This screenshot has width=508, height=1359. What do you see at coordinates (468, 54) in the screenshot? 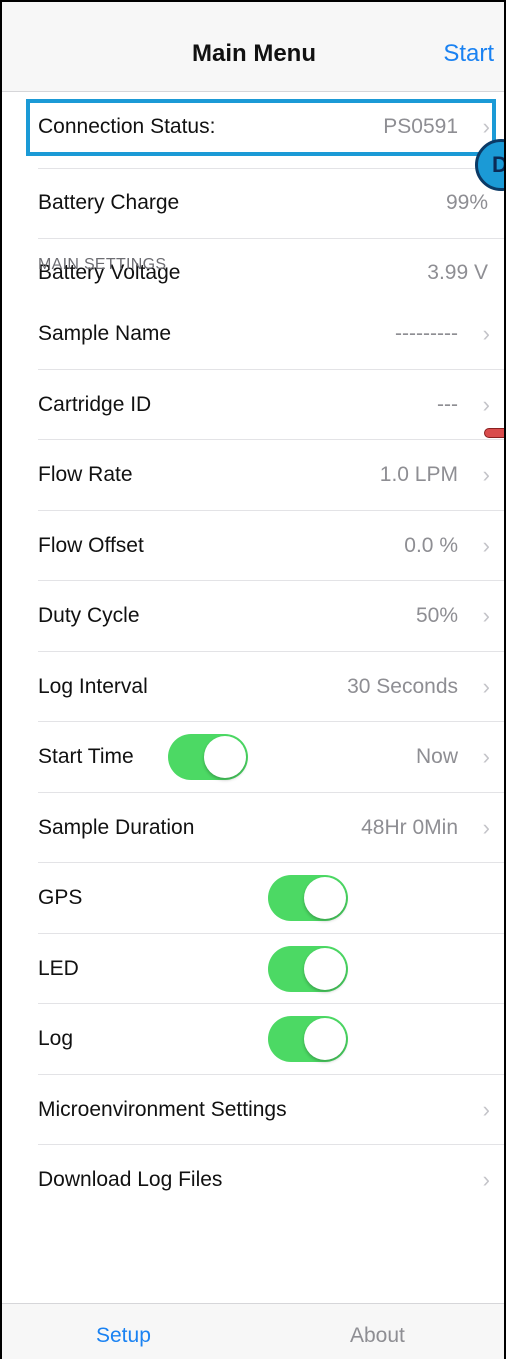
I see `start-button: Start` at bounding box center [468, 54].